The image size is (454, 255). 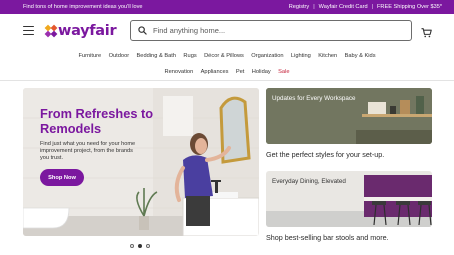 What do you see at coordinates (327, 237) in the screenshot?
I see `dining-card-caption: Shop best-selling bar stools and more.` at bounding box center [327, 237].